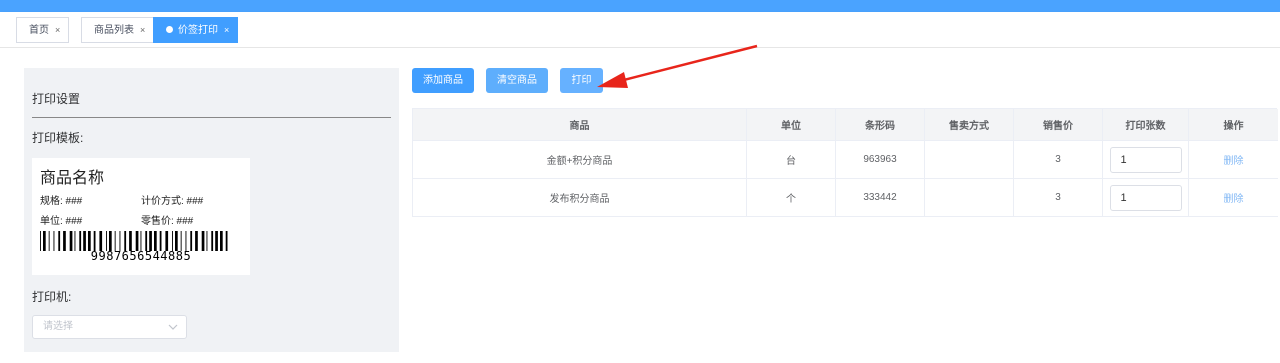  What do you see at coordinates (114, 30) in the screenshot?
I see `tab-product-list-label: 商品列表` at bounding box center [114, 30].